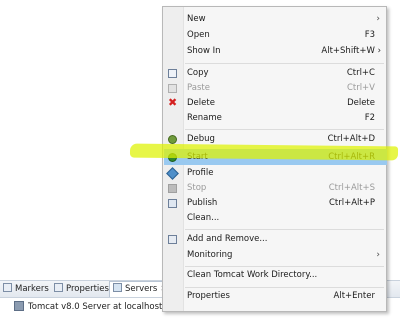 The width and height of the screenshot is (400, 318). Describe the element at coordinates (198, 88) in the screenshot. I see `menu-item-label: Paste` at that location.